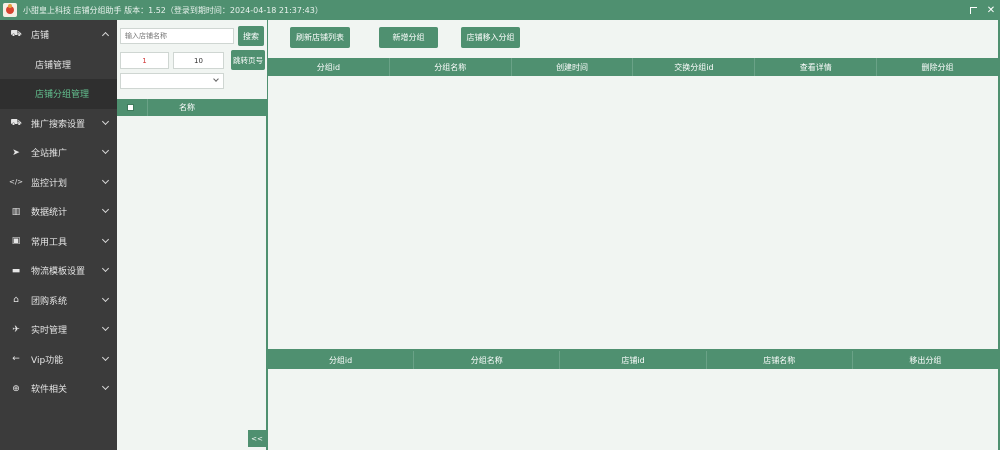  I want to click on shop-table-column-header: 分组id, so click(341, 360).